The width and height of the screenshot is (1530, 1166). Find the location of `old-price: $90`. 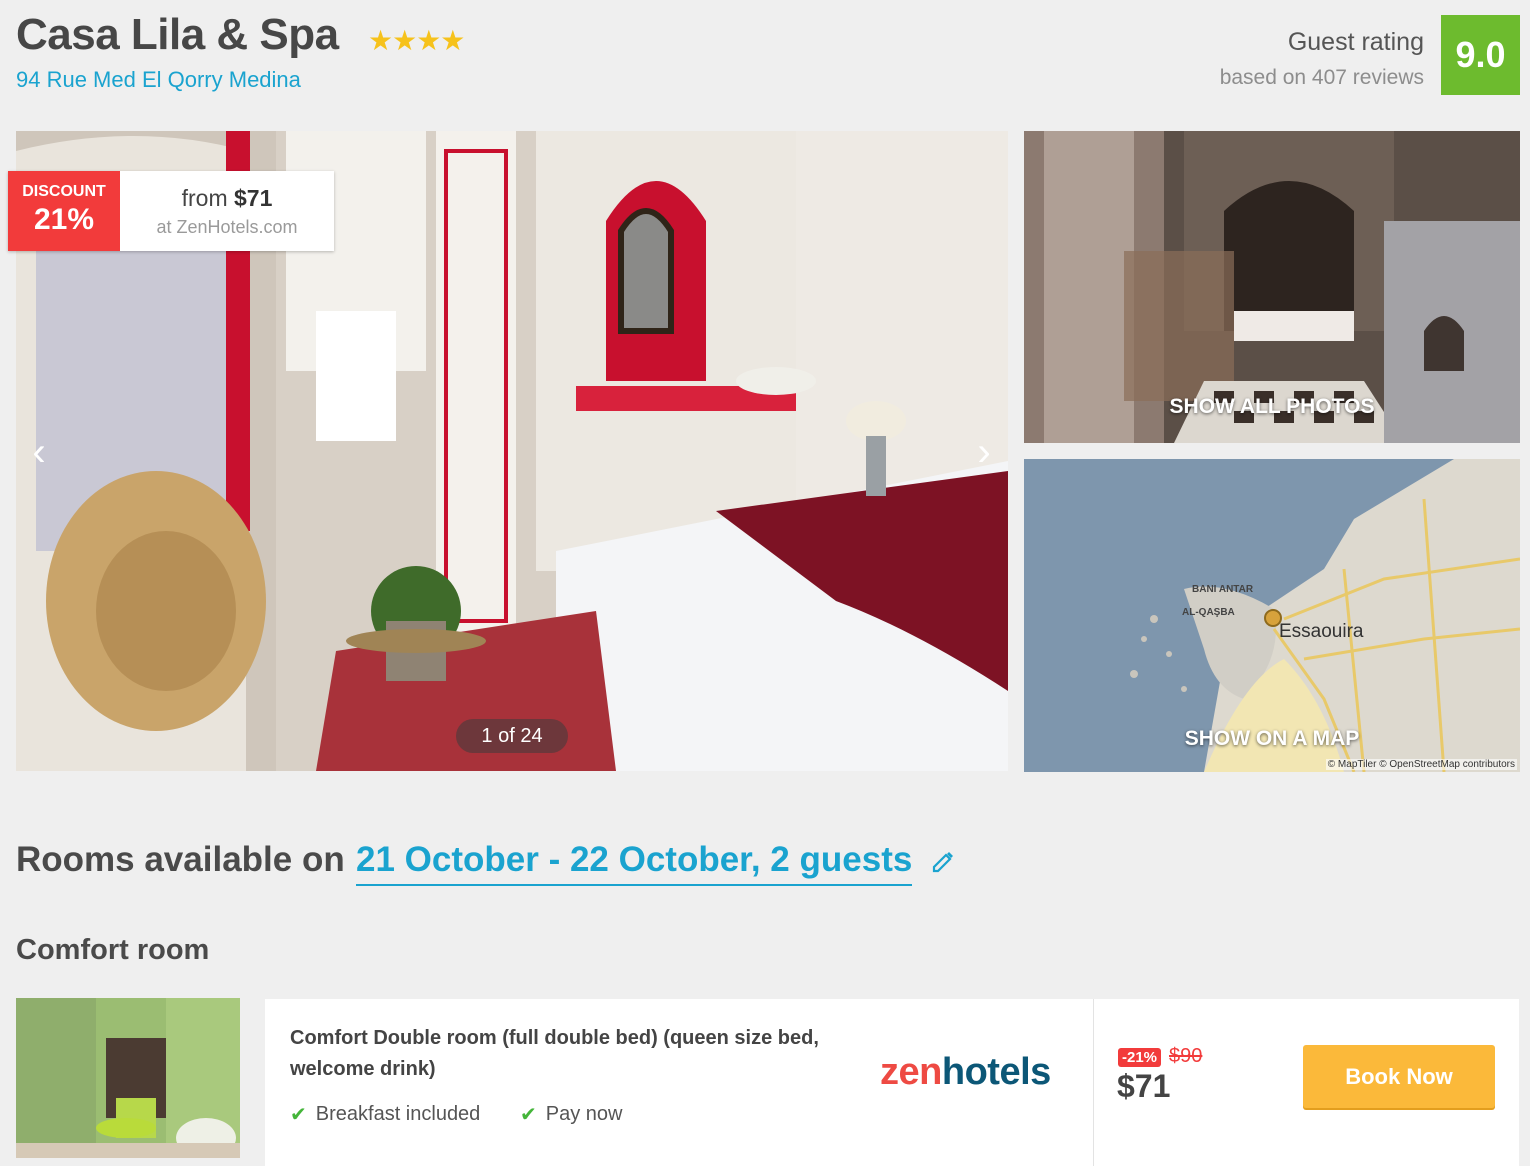

old-price: $90 is located at coordinates (1186, 1056).